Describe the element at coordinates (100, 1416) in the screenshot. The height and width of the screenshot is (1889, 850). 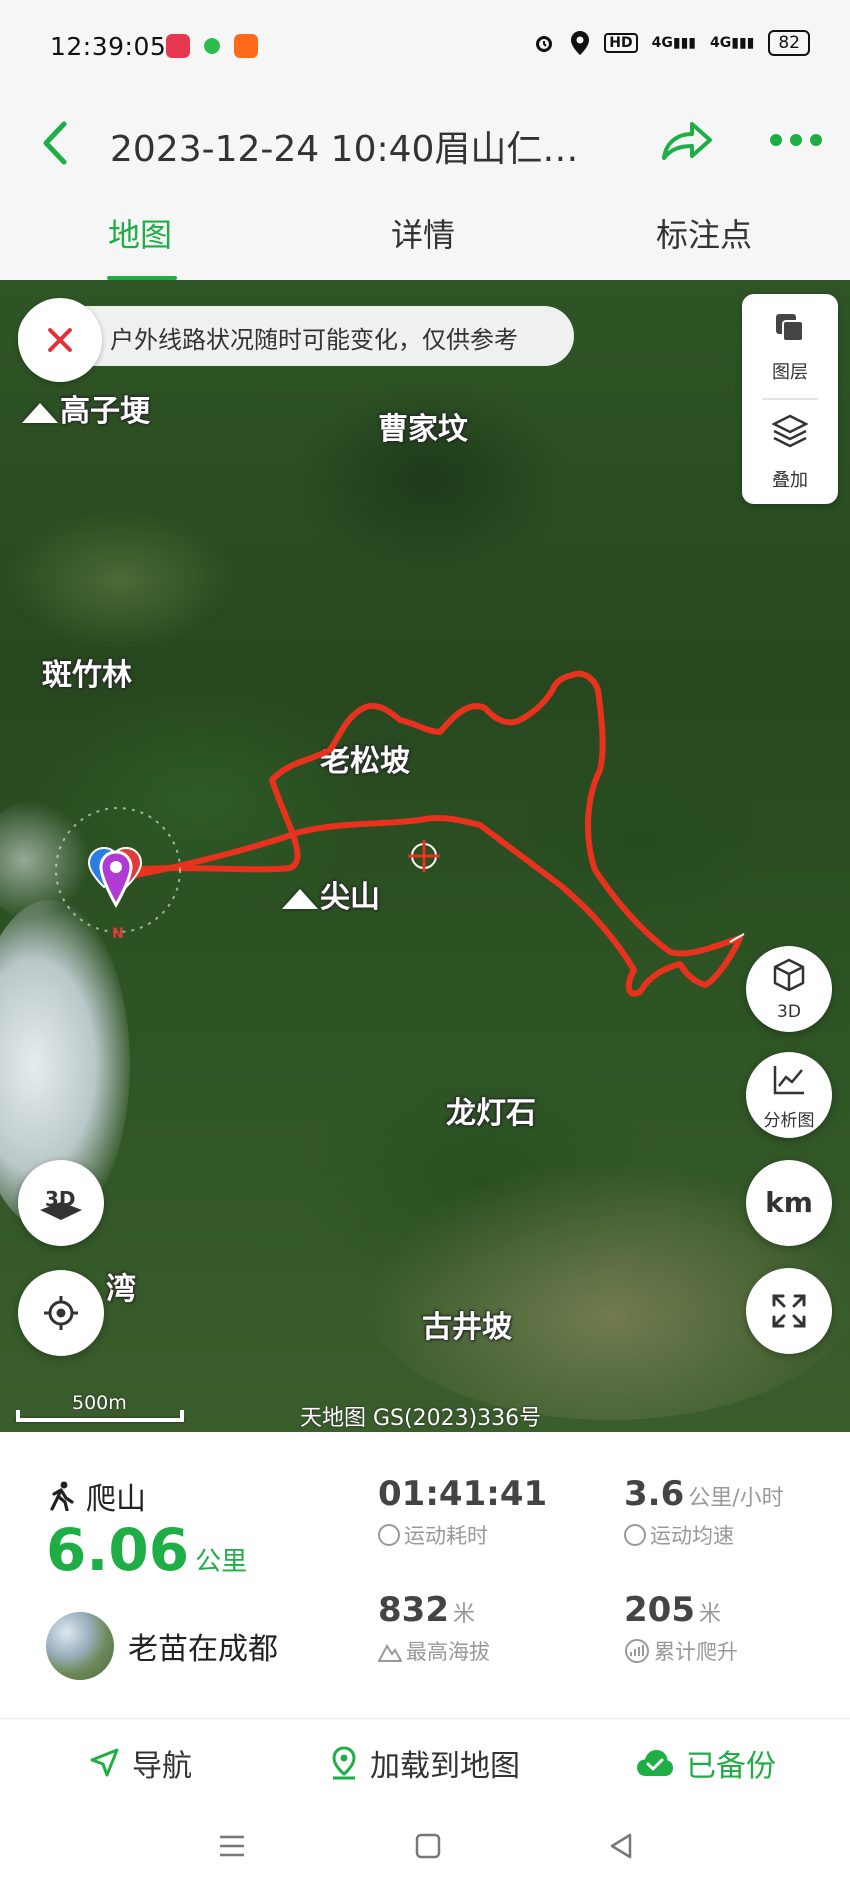
I see `scale-bar` at that location.